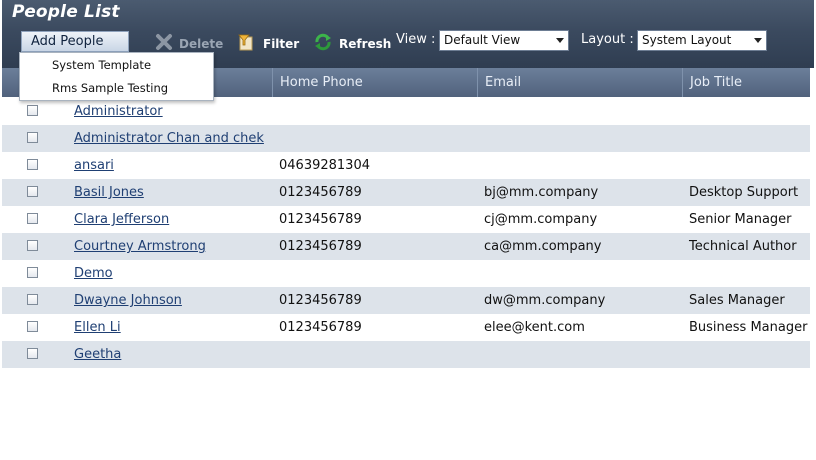 Image resolution: width=816 pixels, height=460 pixels. What do you see at coordinates (118, 111) in the screenshot?
I see `person-name-link: Administrator` at bounding box center [118, 111].